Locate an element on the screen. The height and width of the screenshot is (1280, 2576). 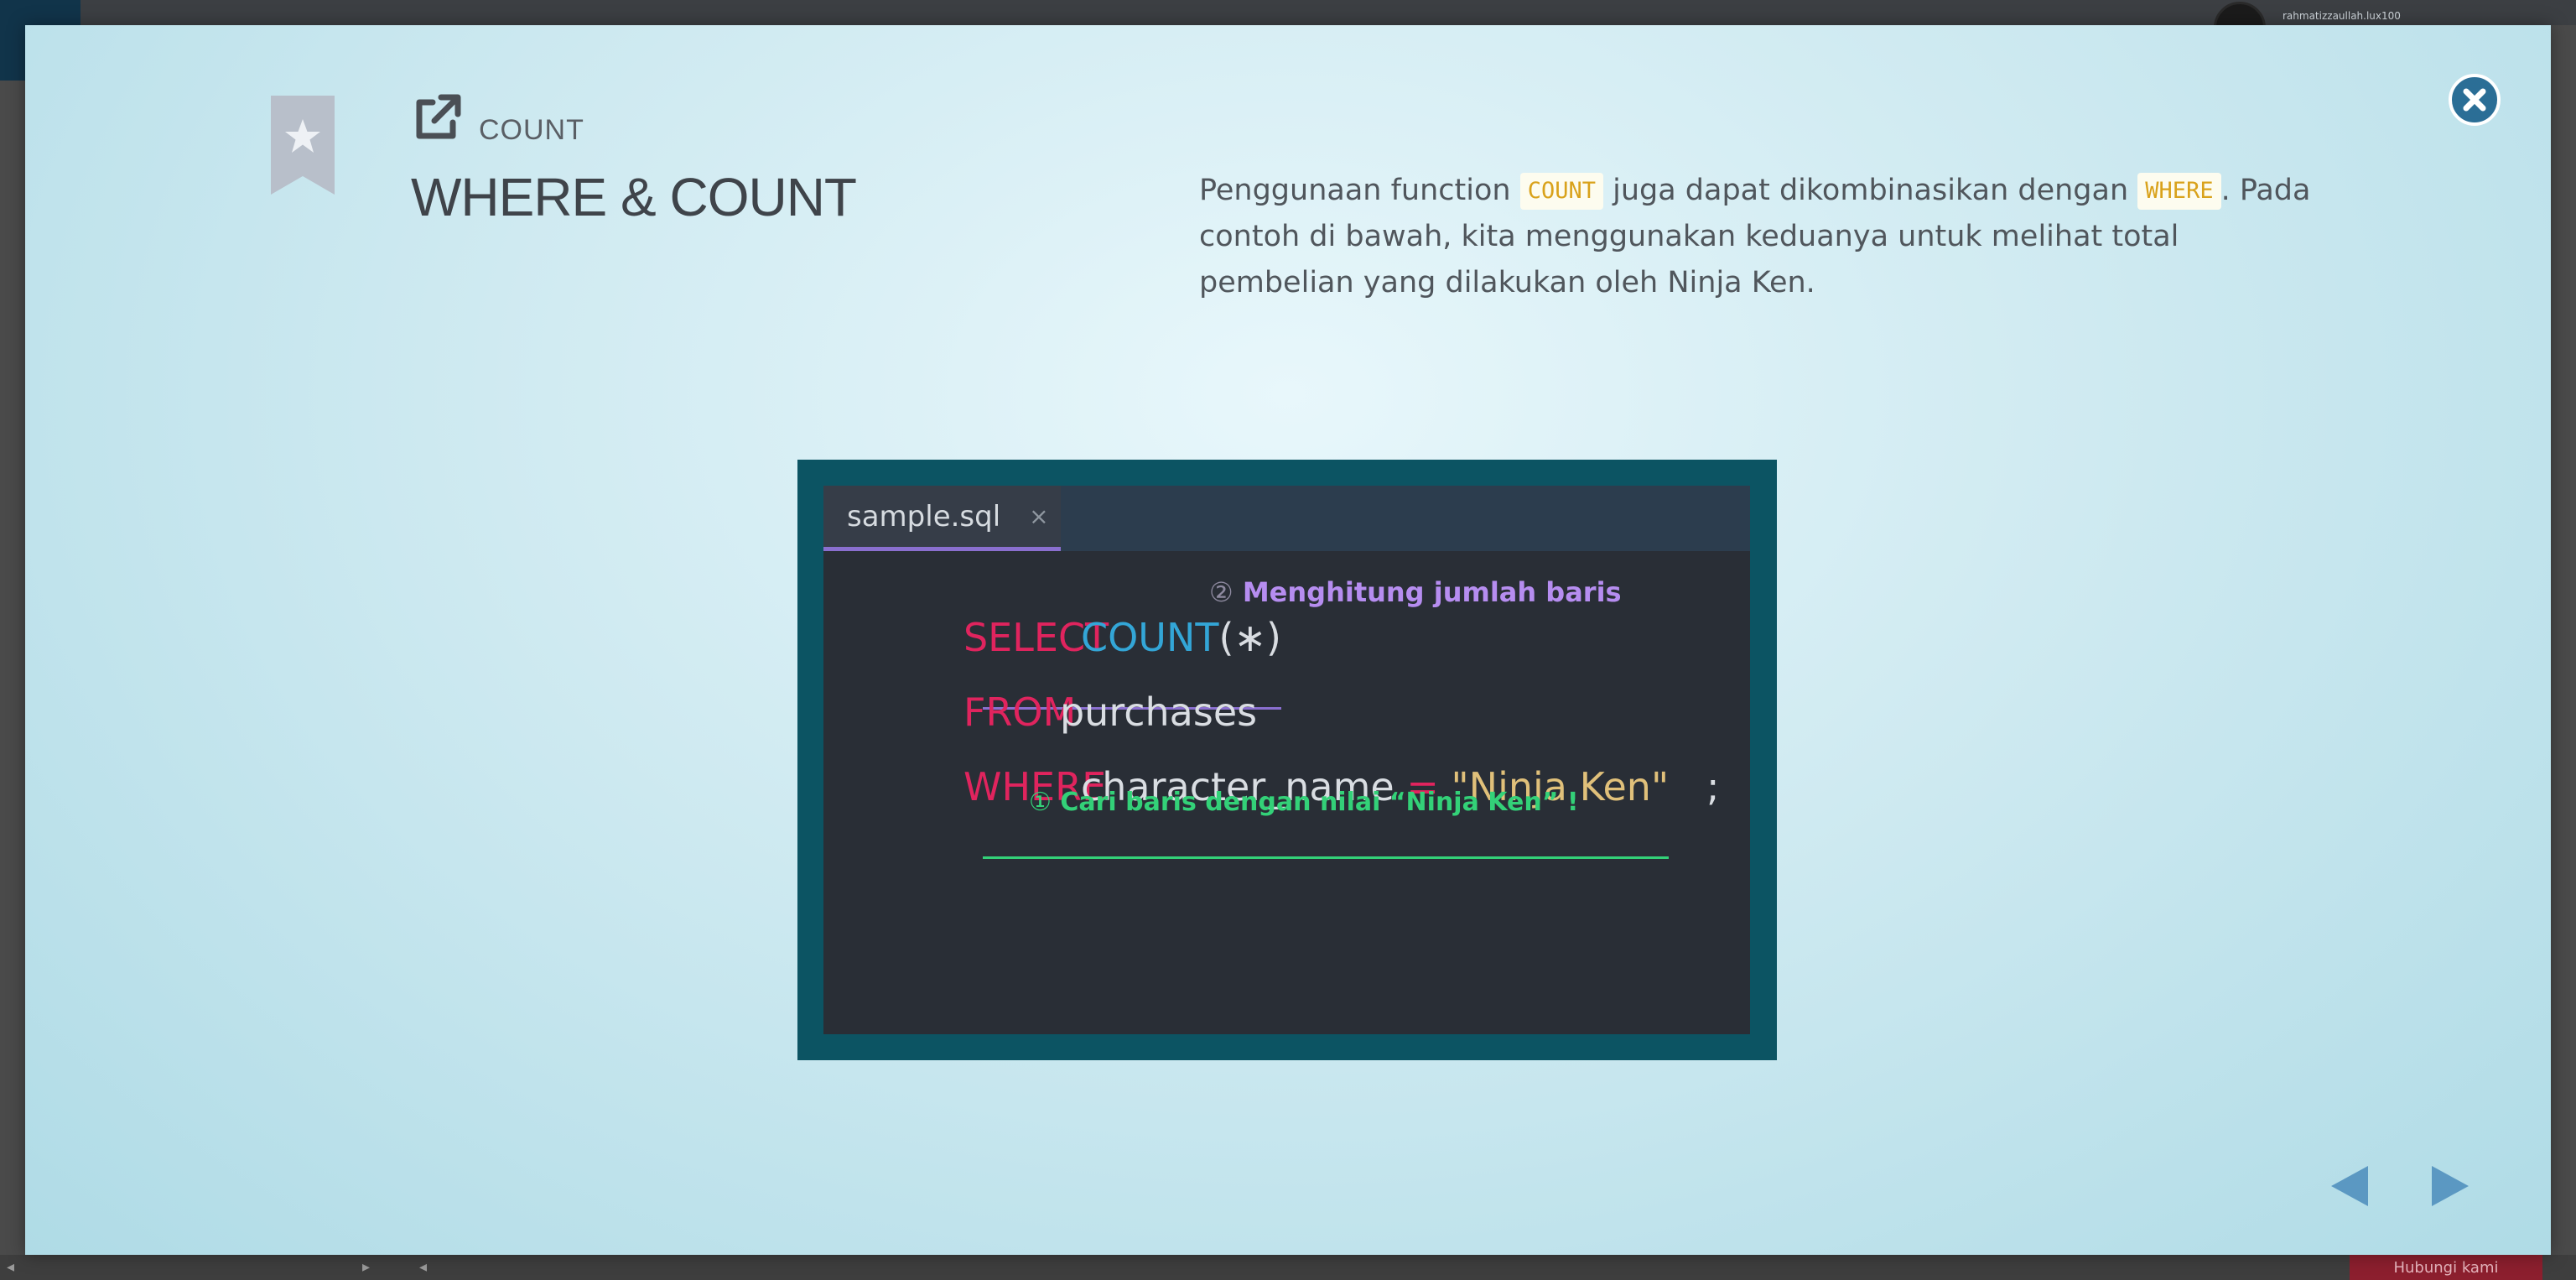
background-topbar is located at coordinates (1288, 12).